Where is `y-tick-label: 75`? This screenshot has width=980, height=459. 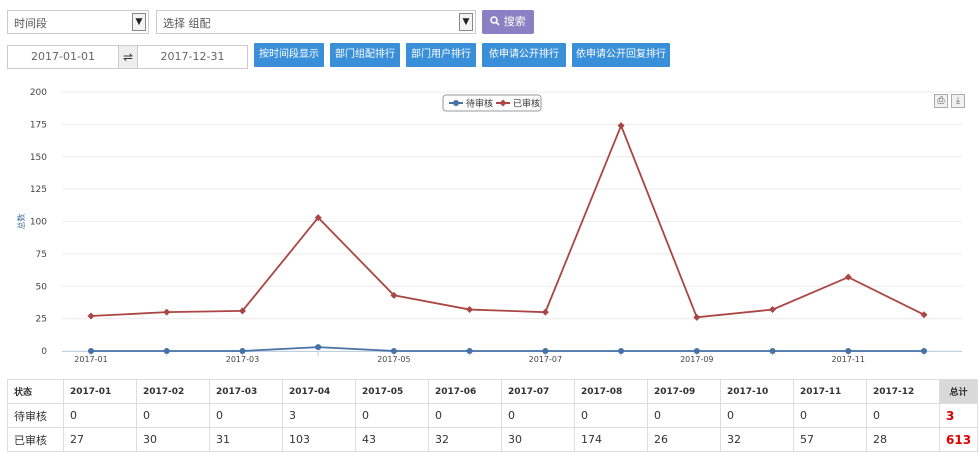 y-tick-label: 75 is located at coordinates (41, 255).